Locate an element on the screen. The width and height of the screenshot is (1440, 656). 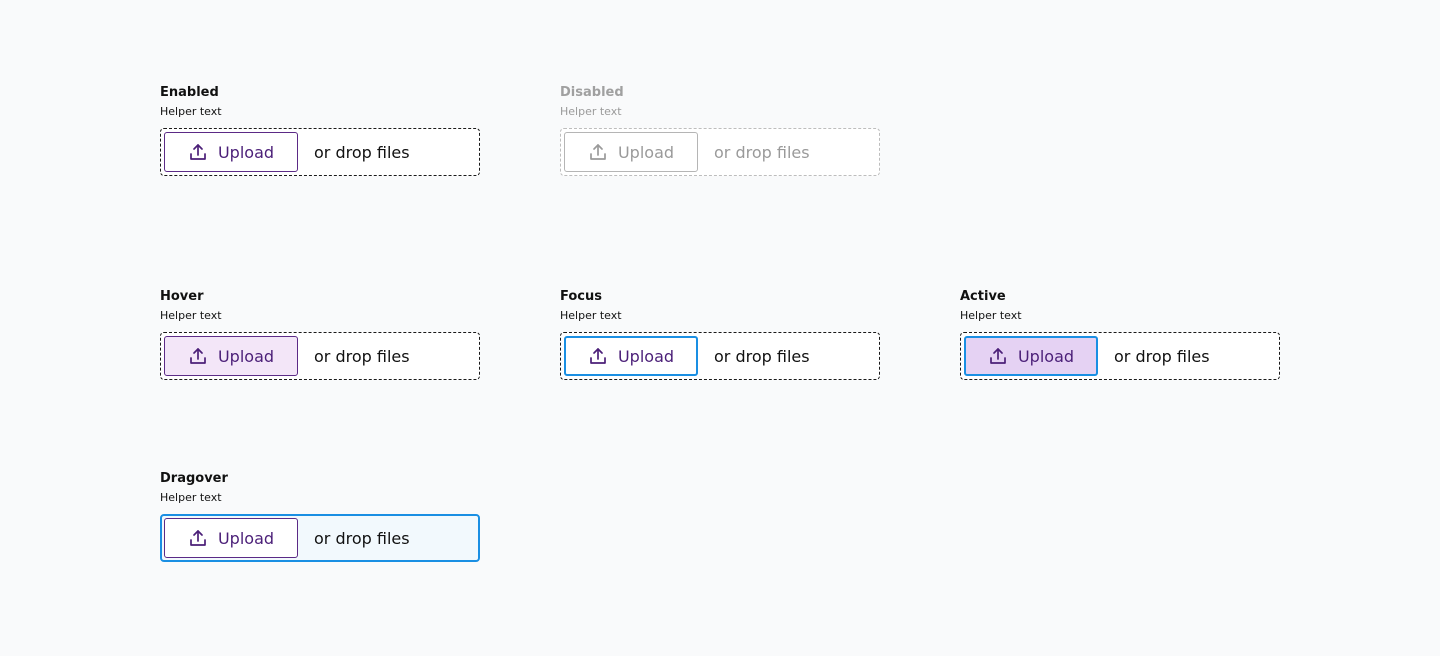
file-uploader-active: Active Helper text Upload or drop files is located at coordinates (1120, 334).